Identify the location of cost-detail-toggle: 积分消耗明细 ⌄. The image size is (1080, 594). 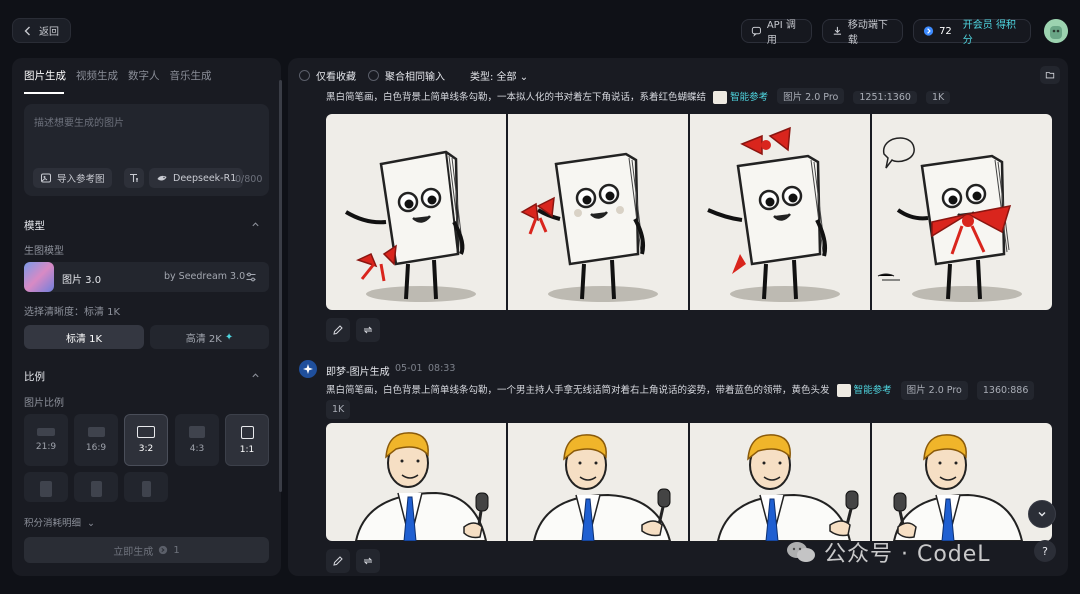
(59, 522).